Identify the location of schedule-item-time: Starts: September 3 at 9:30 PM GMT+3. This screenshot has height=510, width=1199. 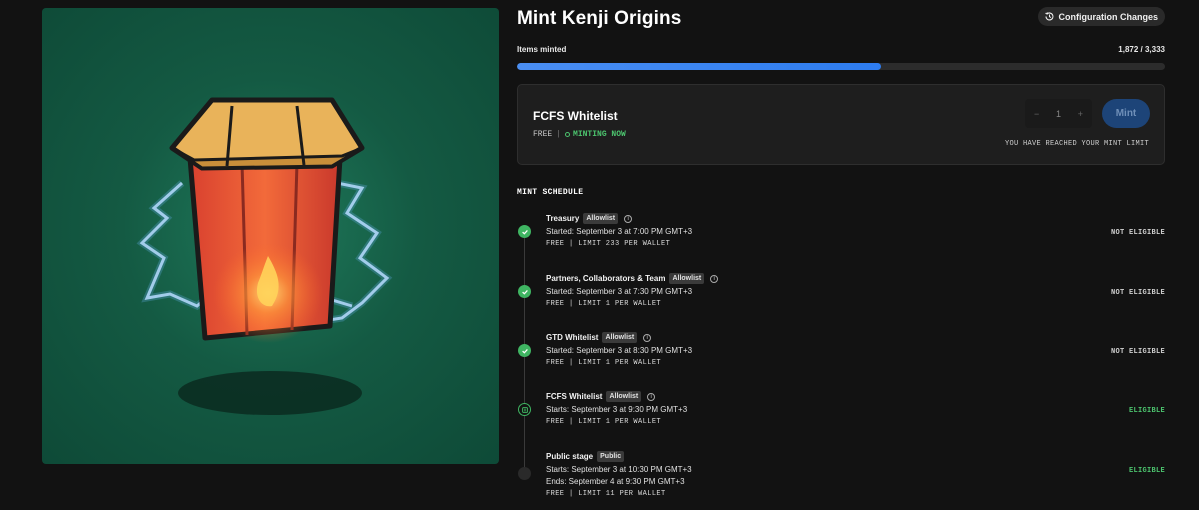
(617, 409).